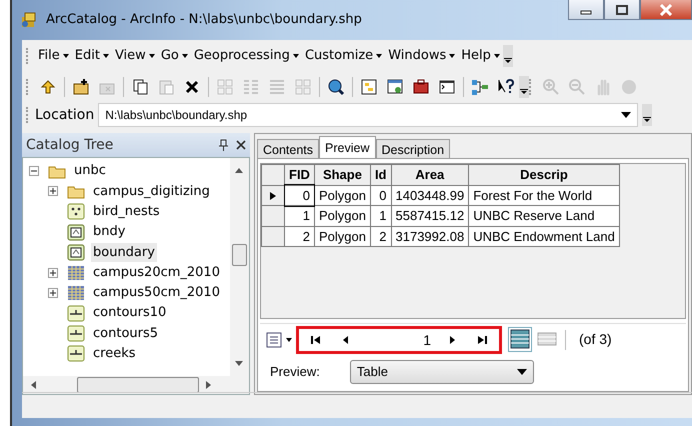 The height and width of the screenshot is (426, 692). Describe the element at coordinates (421, 56) in the screenshot. I see `menu-item: Windows` at that location.